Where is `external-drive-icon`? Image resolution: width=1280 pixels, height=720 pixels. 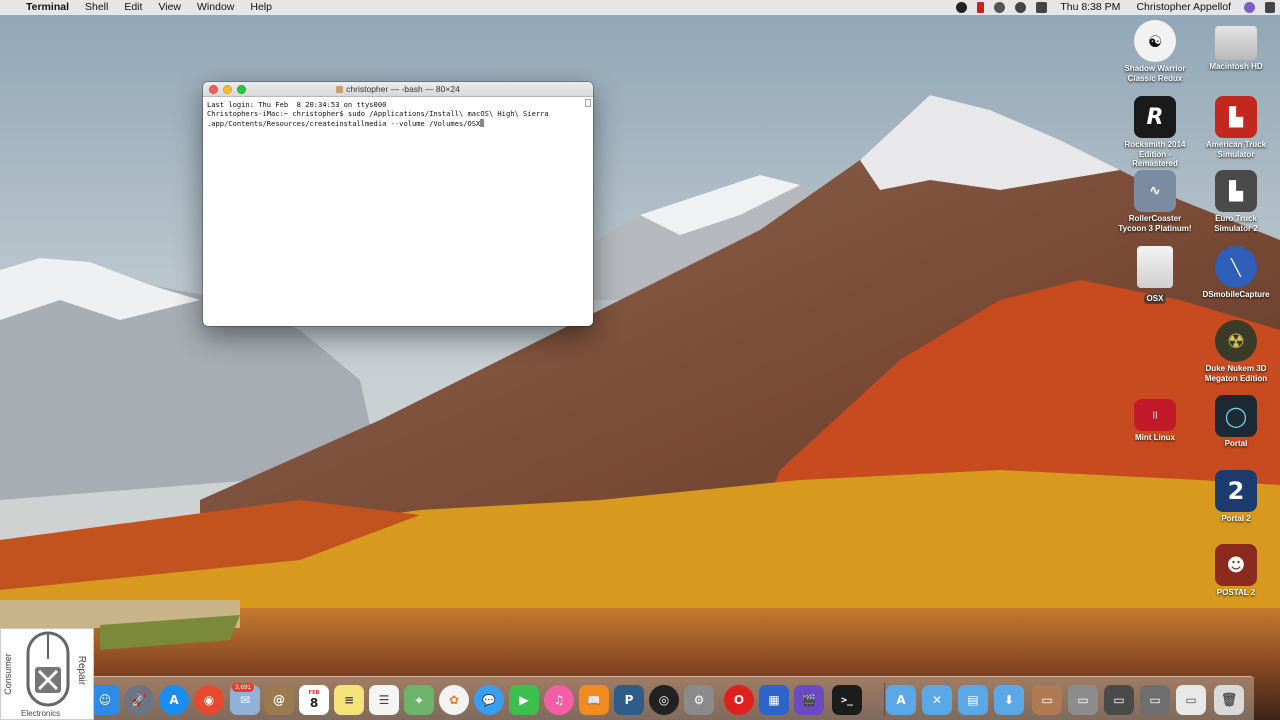
external-drive-icon is located at coordinates (1155, 267).